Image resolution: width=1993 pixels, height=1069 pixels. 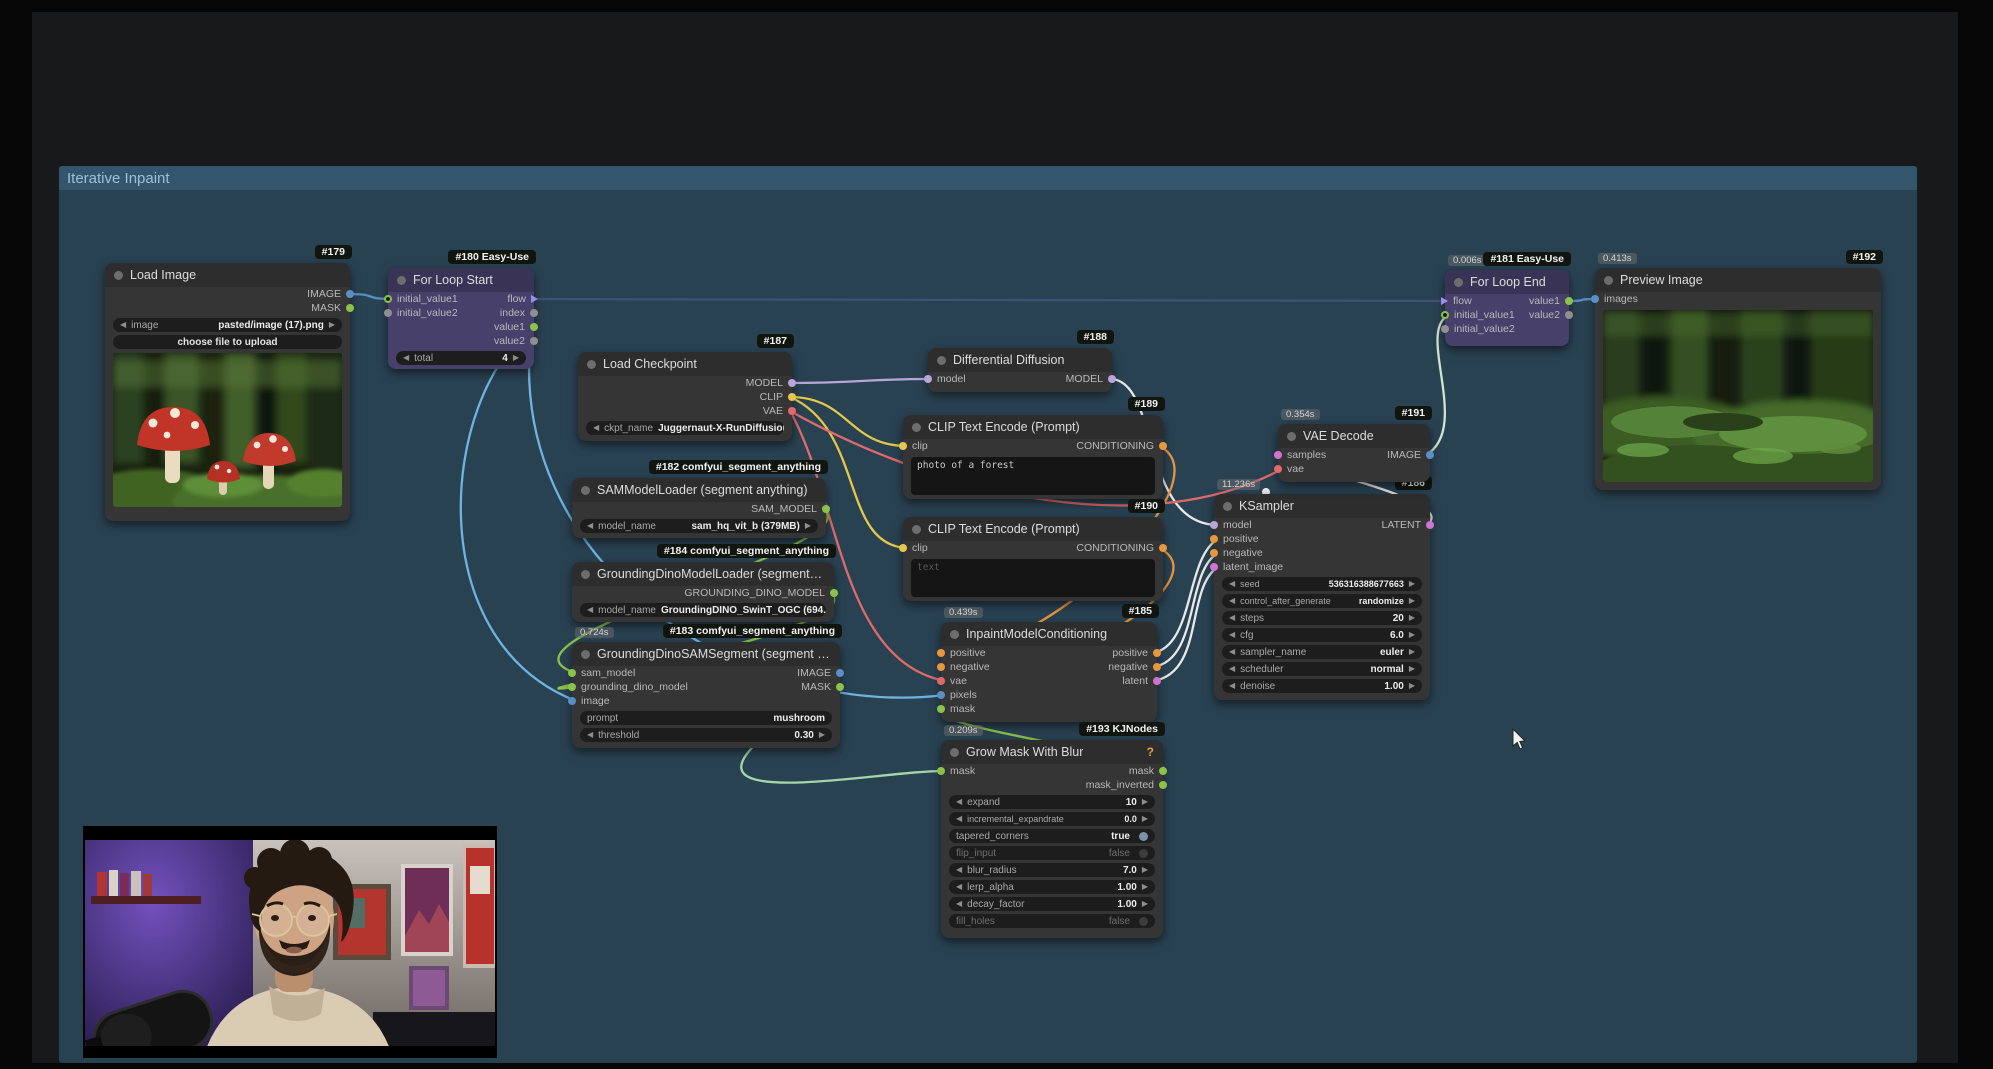 I want to click on input-sam_model: sam_model, so click(x=601, y=673).